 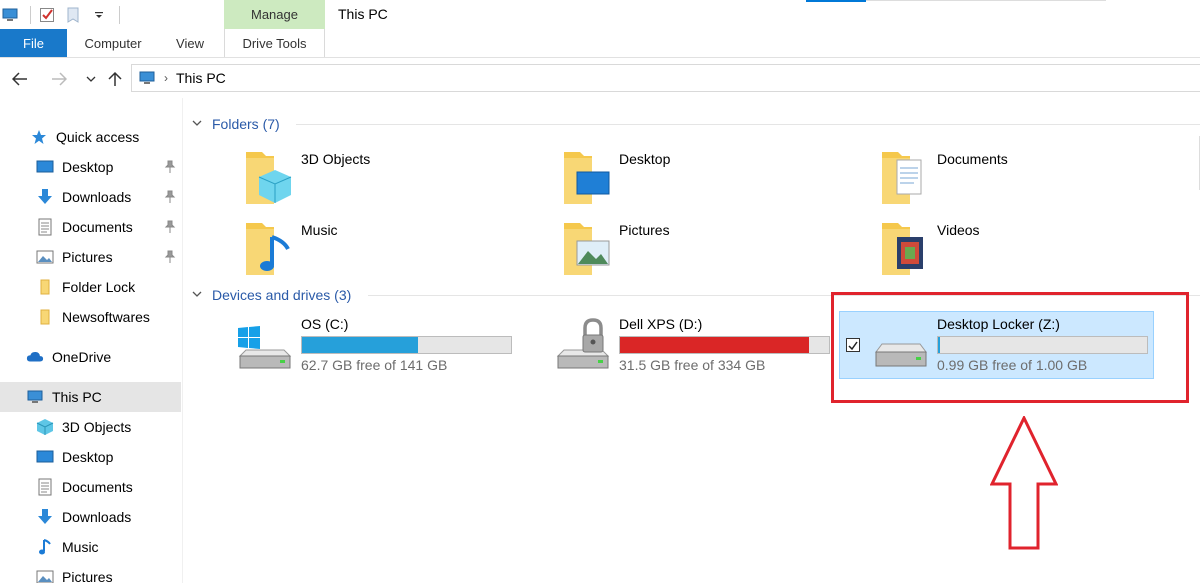 What do you see at coordinates (45, 547) in the screenshot?
I see `music-note-icon` at bounding box center [45, 547].